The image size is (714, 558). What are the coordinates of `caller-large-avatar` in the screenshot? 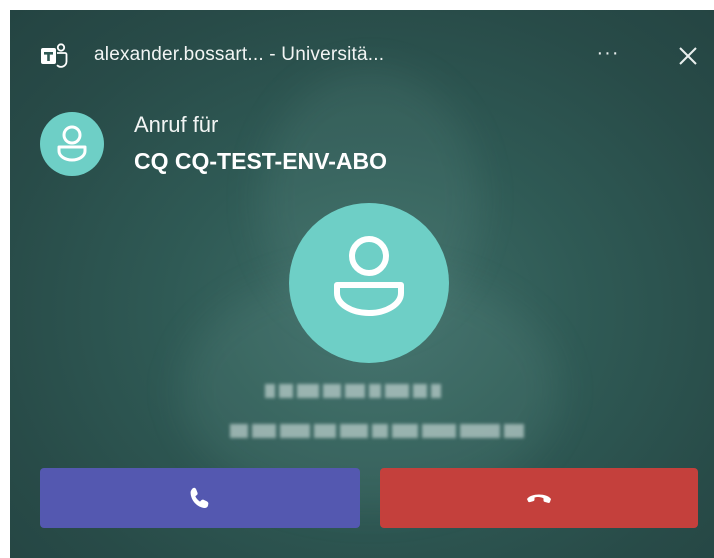 It's located at (369, 283).